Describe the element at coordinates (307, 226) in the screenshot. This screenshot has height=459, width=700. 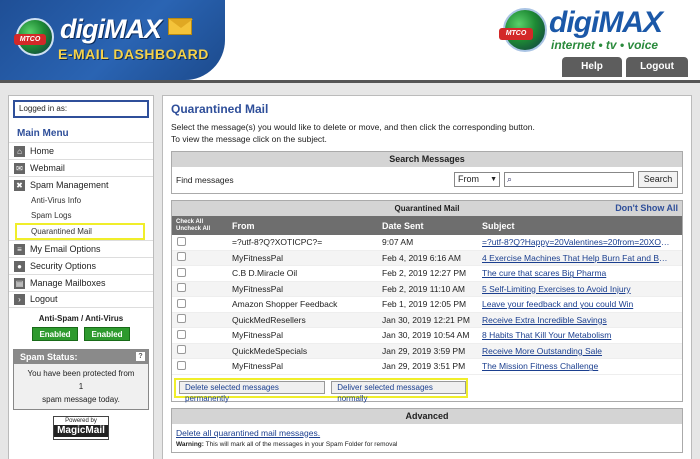
I see `column-header-from: From` at that location.